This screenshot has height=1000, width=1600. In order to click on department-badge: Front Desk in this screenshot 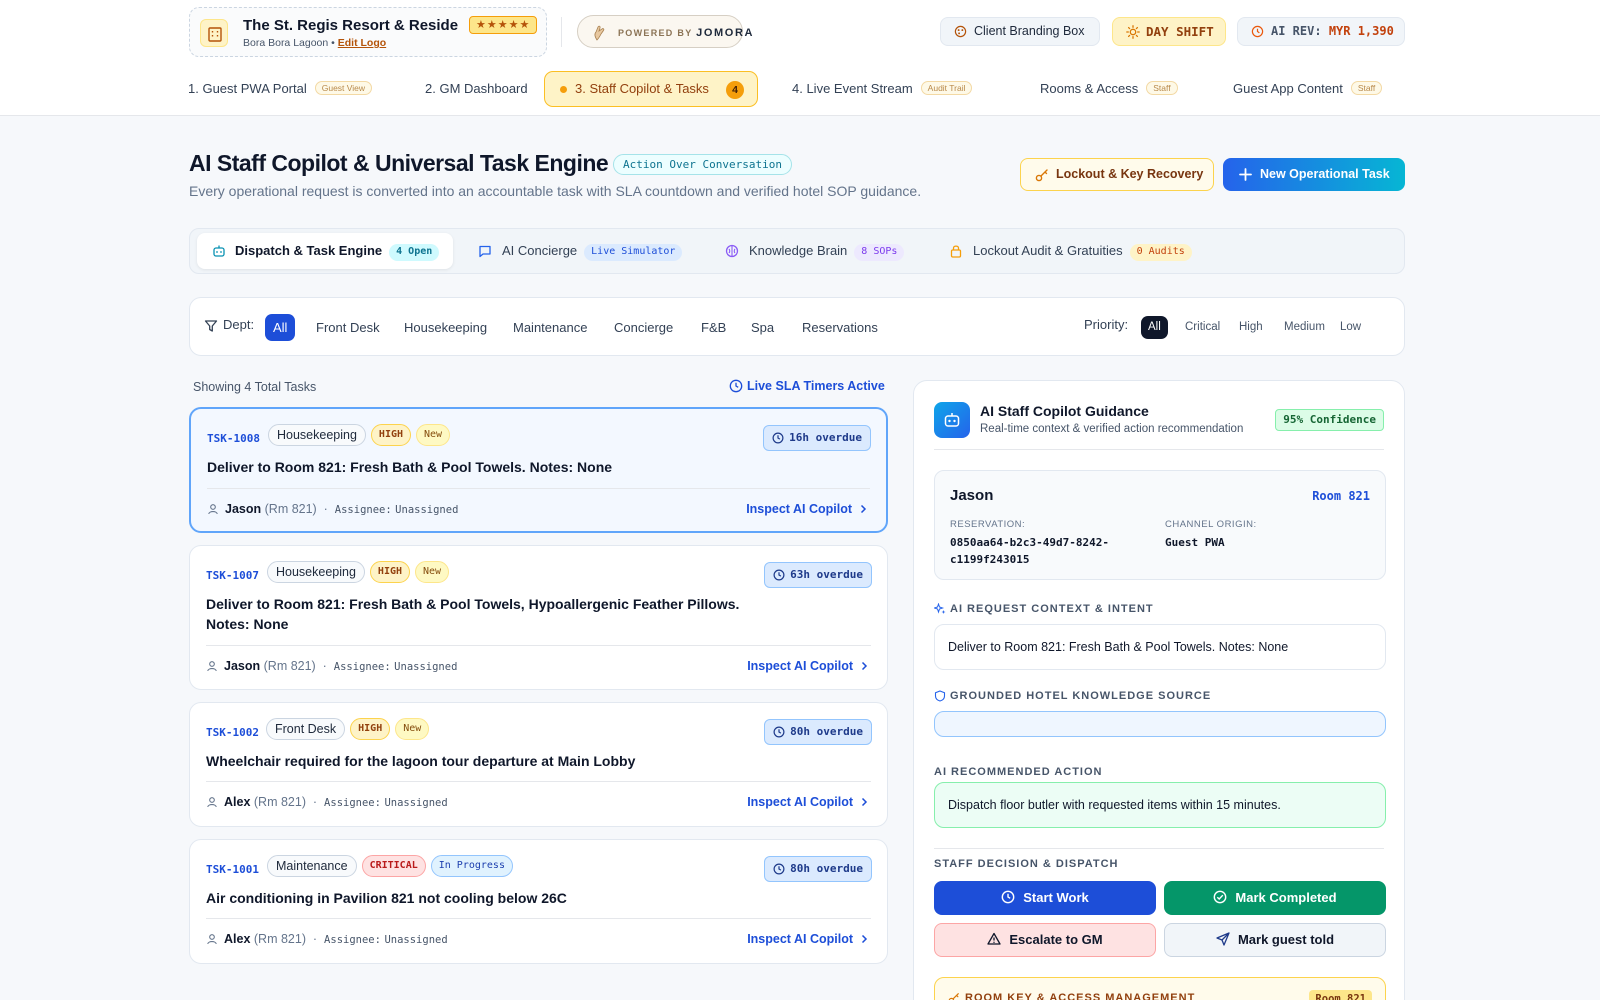, I will do `click(306, 729)`.